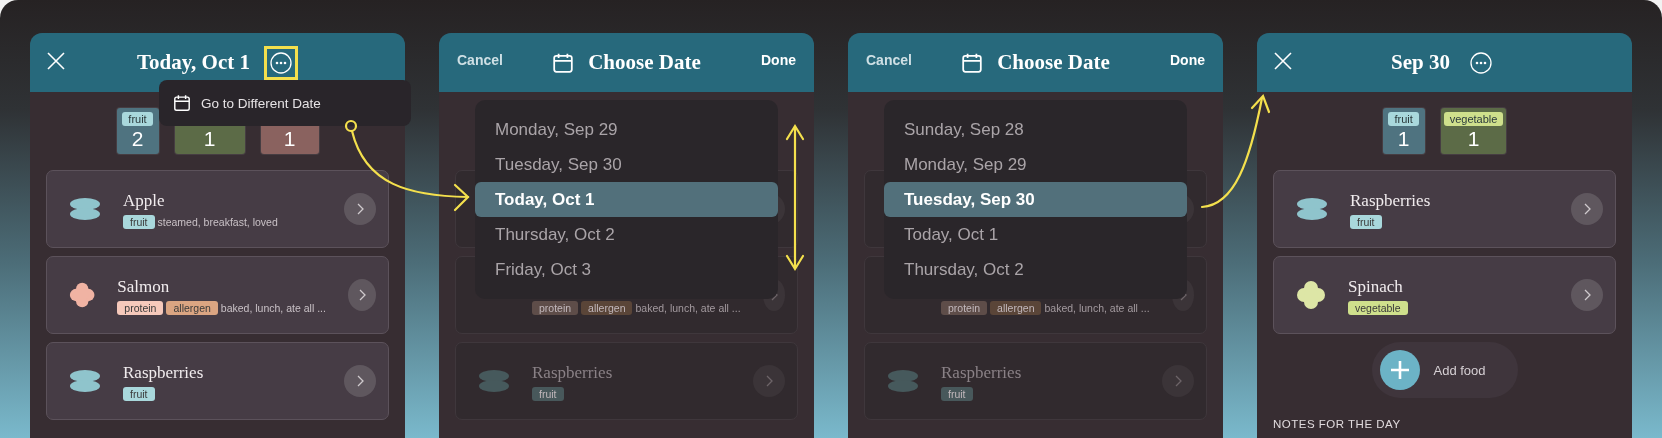 The image size is (1662, 438). What do you see at coordinates (144, 287) in the screenshot?
I see `food-name: Salmon` at bounding box center [144, 287].